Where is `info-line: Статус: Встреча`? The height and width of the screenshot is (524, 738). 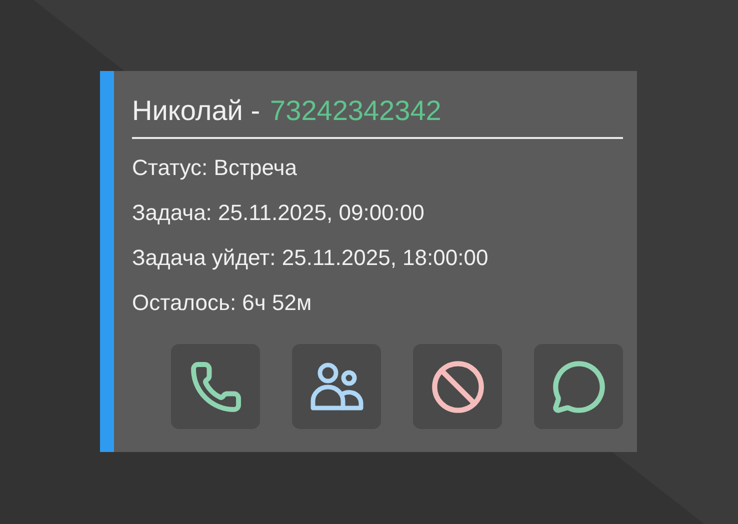 info-line: Статус: Встреча is located at coordinates (215, 168).